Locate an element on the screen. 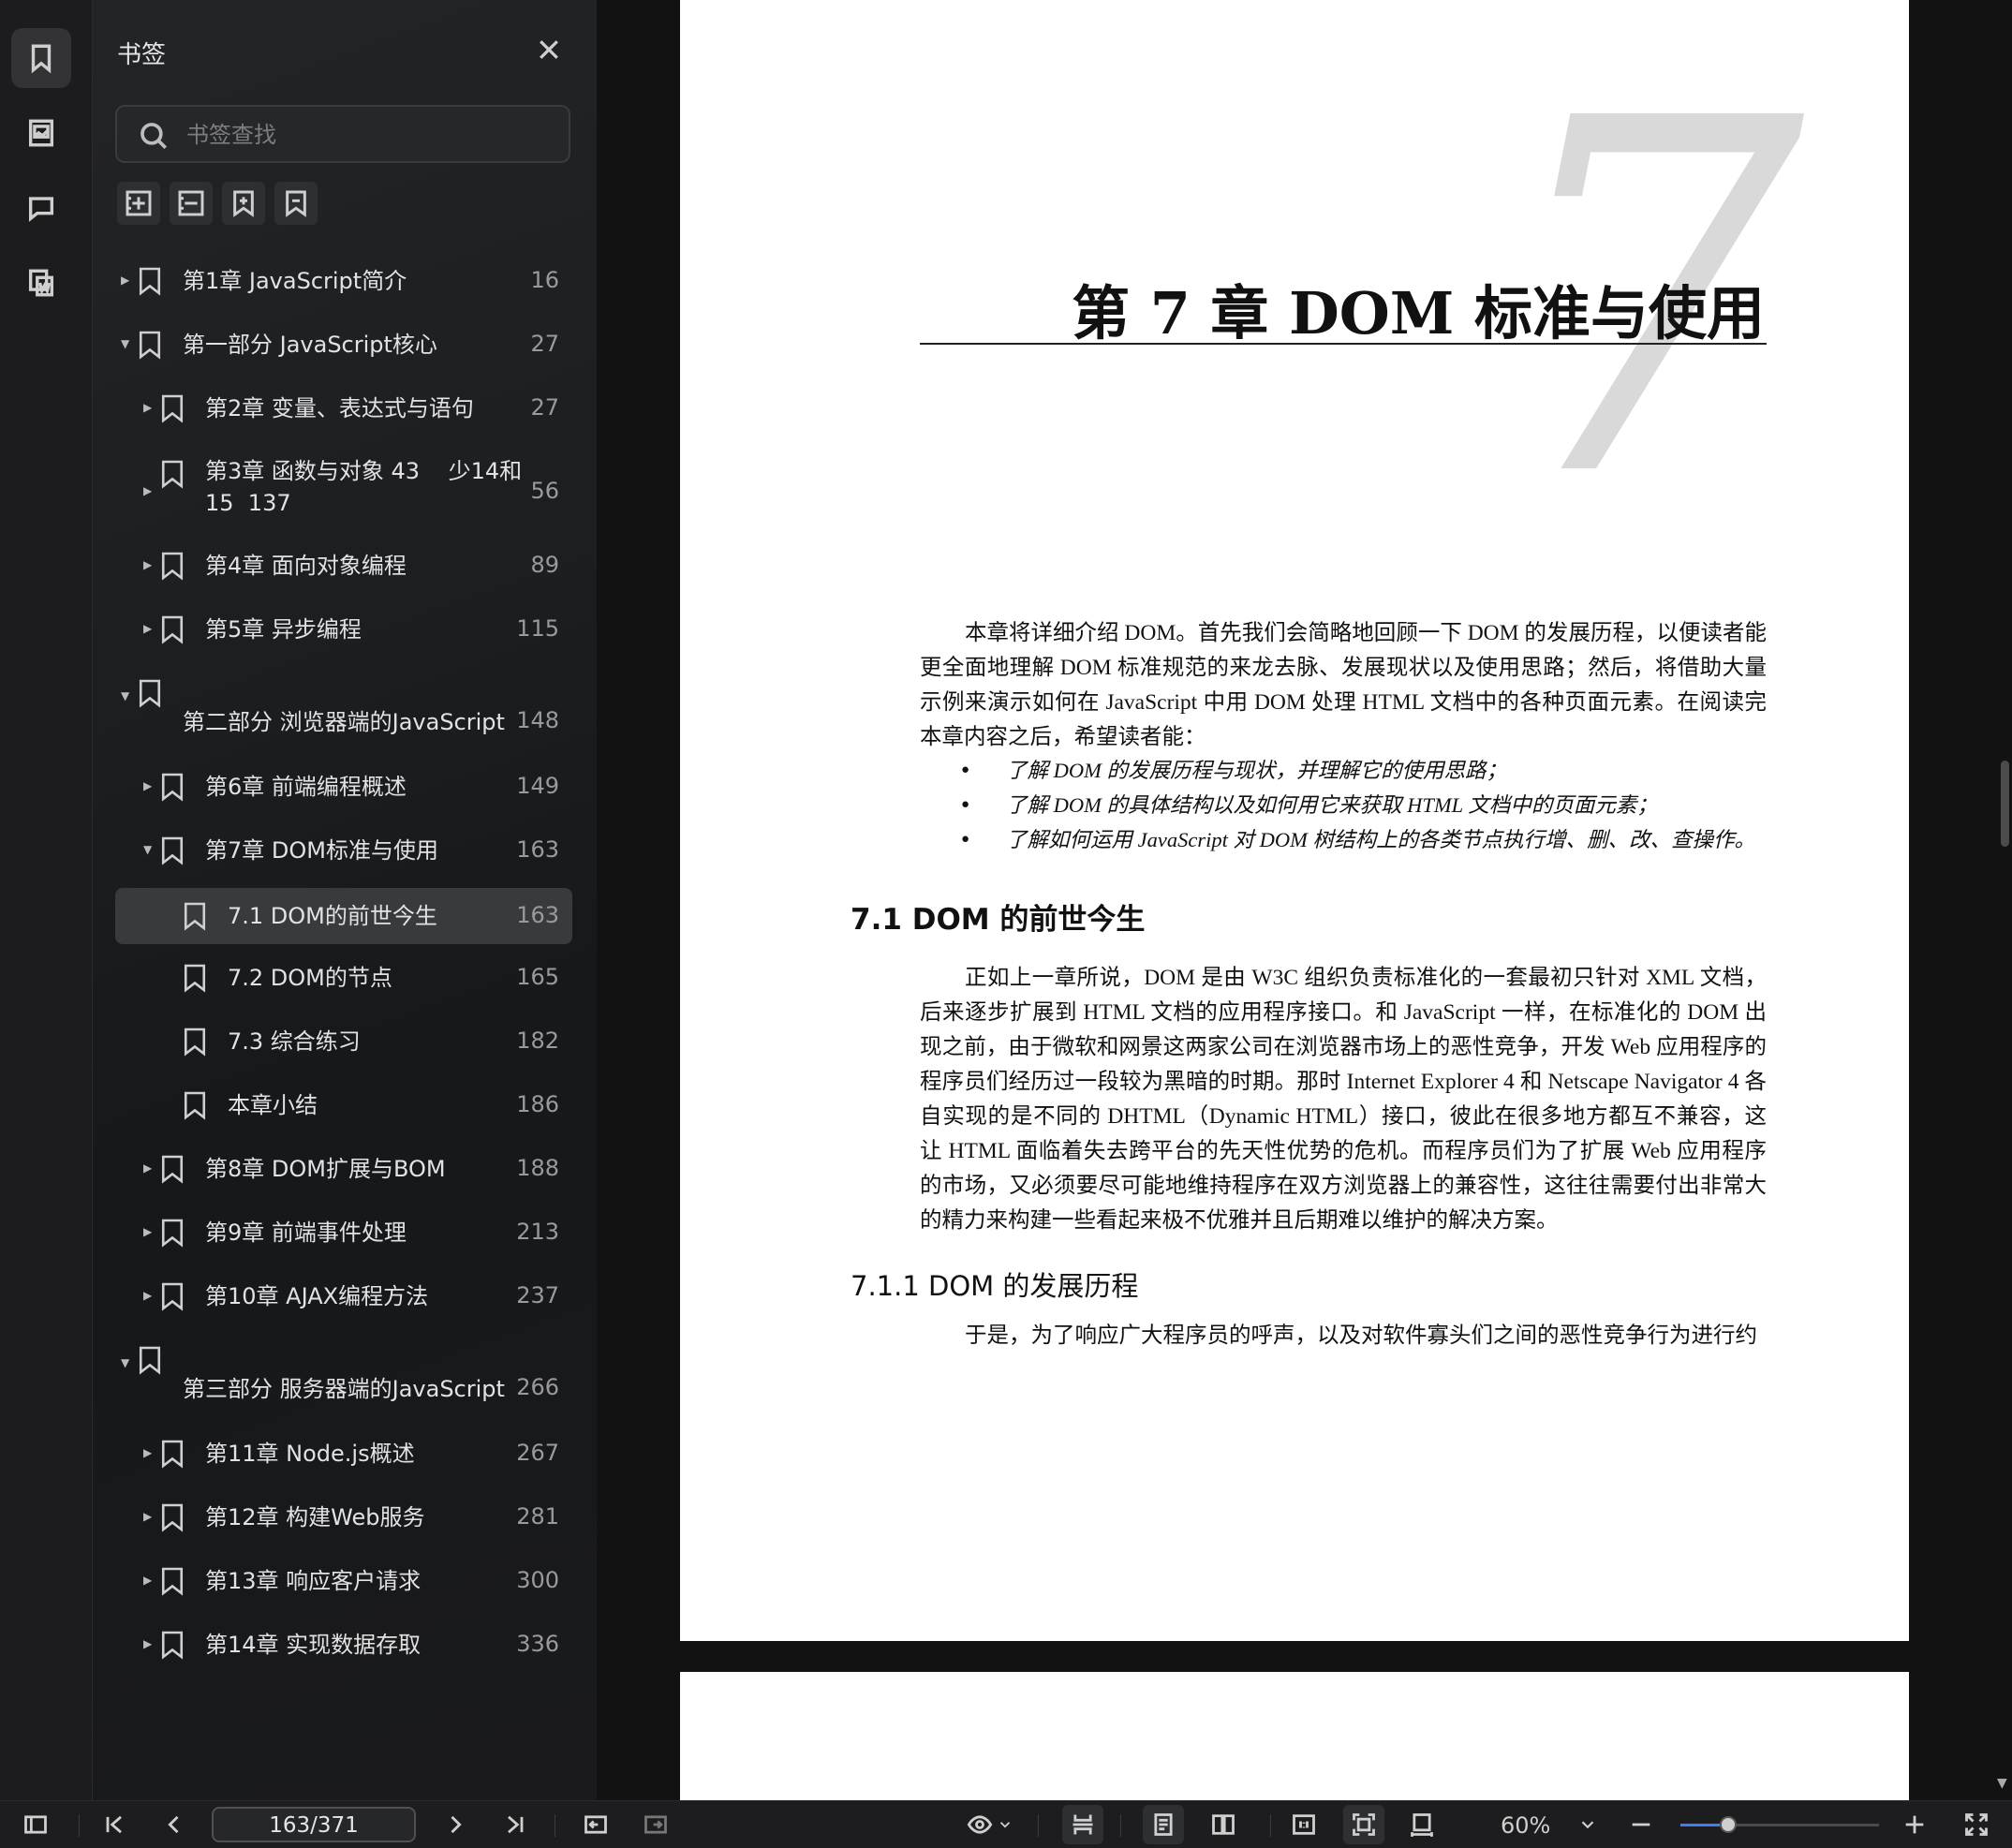 This screenshot has width=2012, height=1848. bookmark-item: 7.1 DOM的前世今生 163 is located at coordinates (343, 916).